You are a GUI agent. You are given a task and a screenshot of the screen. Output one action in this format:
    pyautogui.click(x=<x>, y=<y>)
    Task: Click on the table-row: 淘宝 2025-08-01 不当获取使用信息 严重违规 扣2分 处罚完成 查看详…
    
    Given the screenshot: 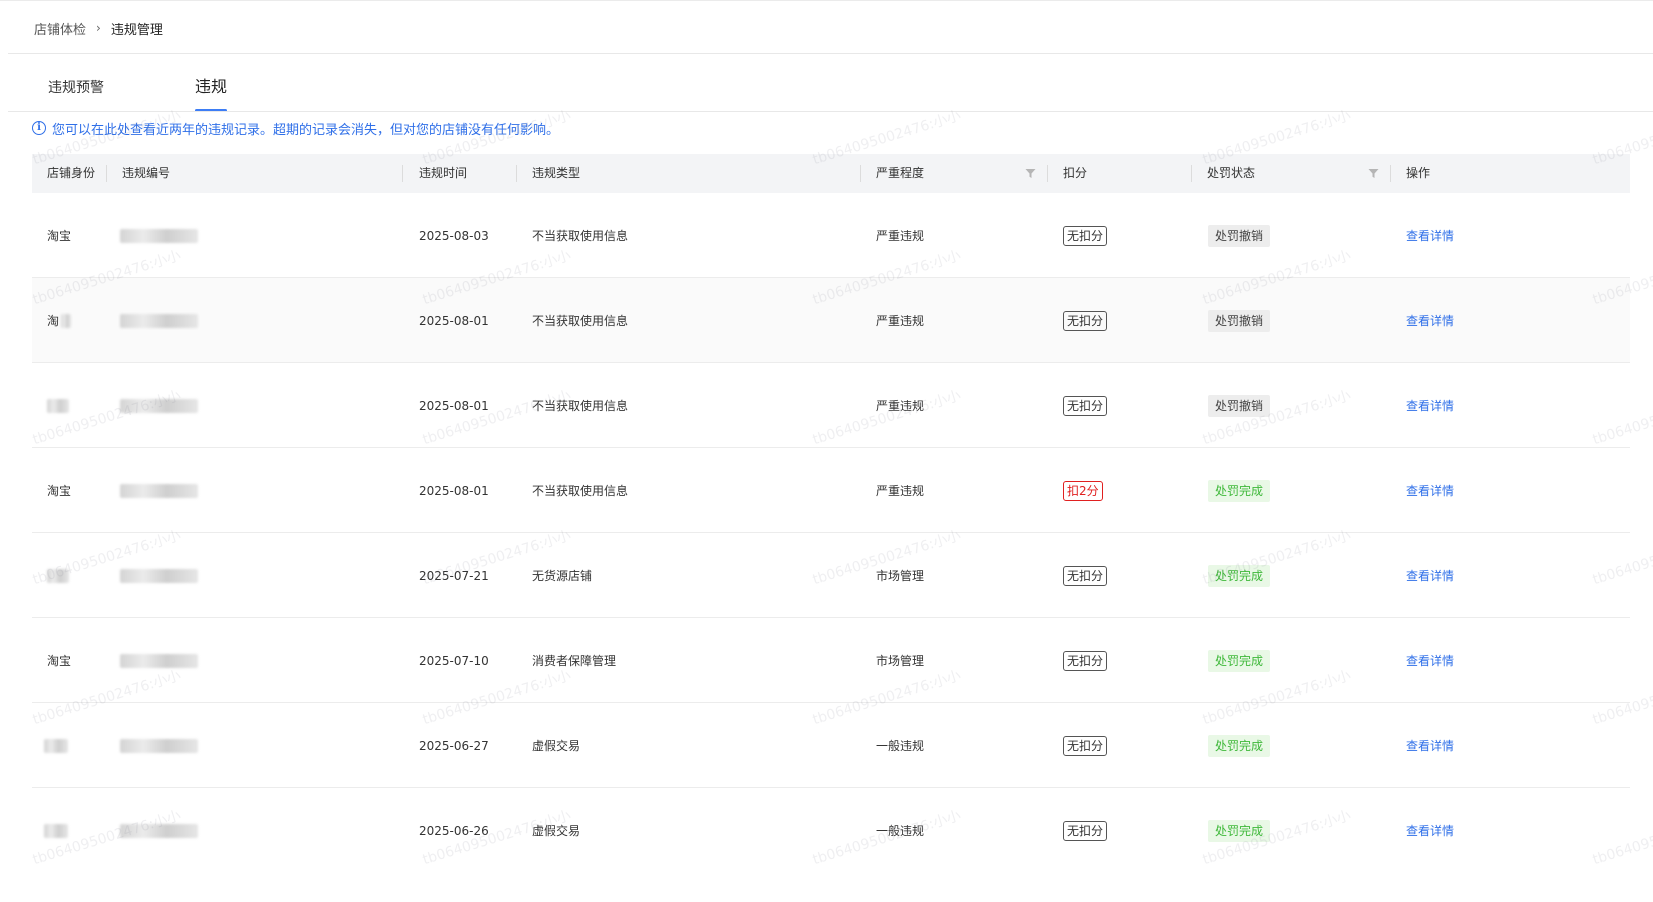 What is the action you would take?
    pyautogui.click(x=831, y=490)
    